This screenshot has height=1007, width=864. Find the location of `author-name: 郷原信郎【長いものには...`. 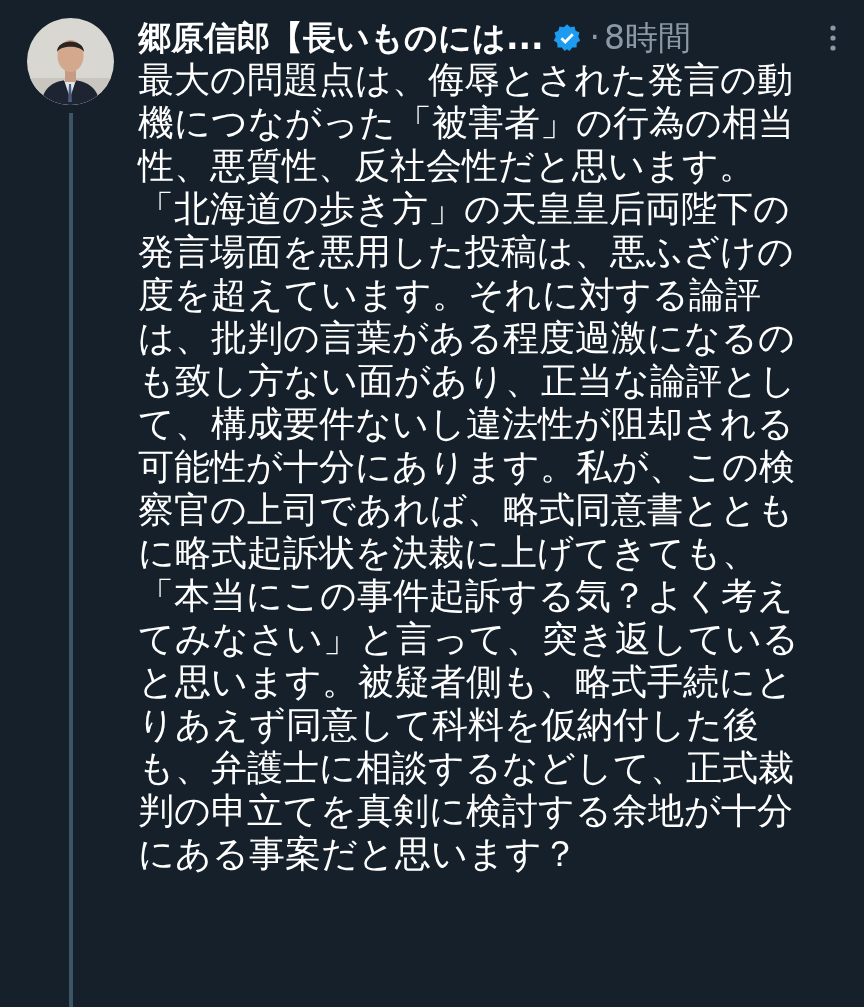

author-name: 郷原信郎【長いものには... is located at coordinates (341, 38).